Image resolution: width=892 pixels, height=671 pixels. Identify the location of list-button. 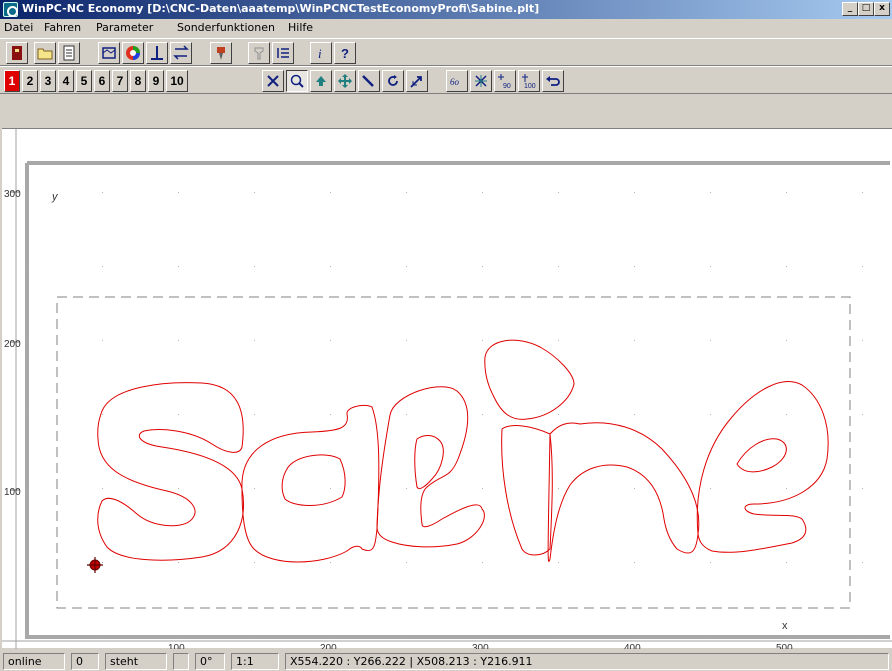
(283, 53).